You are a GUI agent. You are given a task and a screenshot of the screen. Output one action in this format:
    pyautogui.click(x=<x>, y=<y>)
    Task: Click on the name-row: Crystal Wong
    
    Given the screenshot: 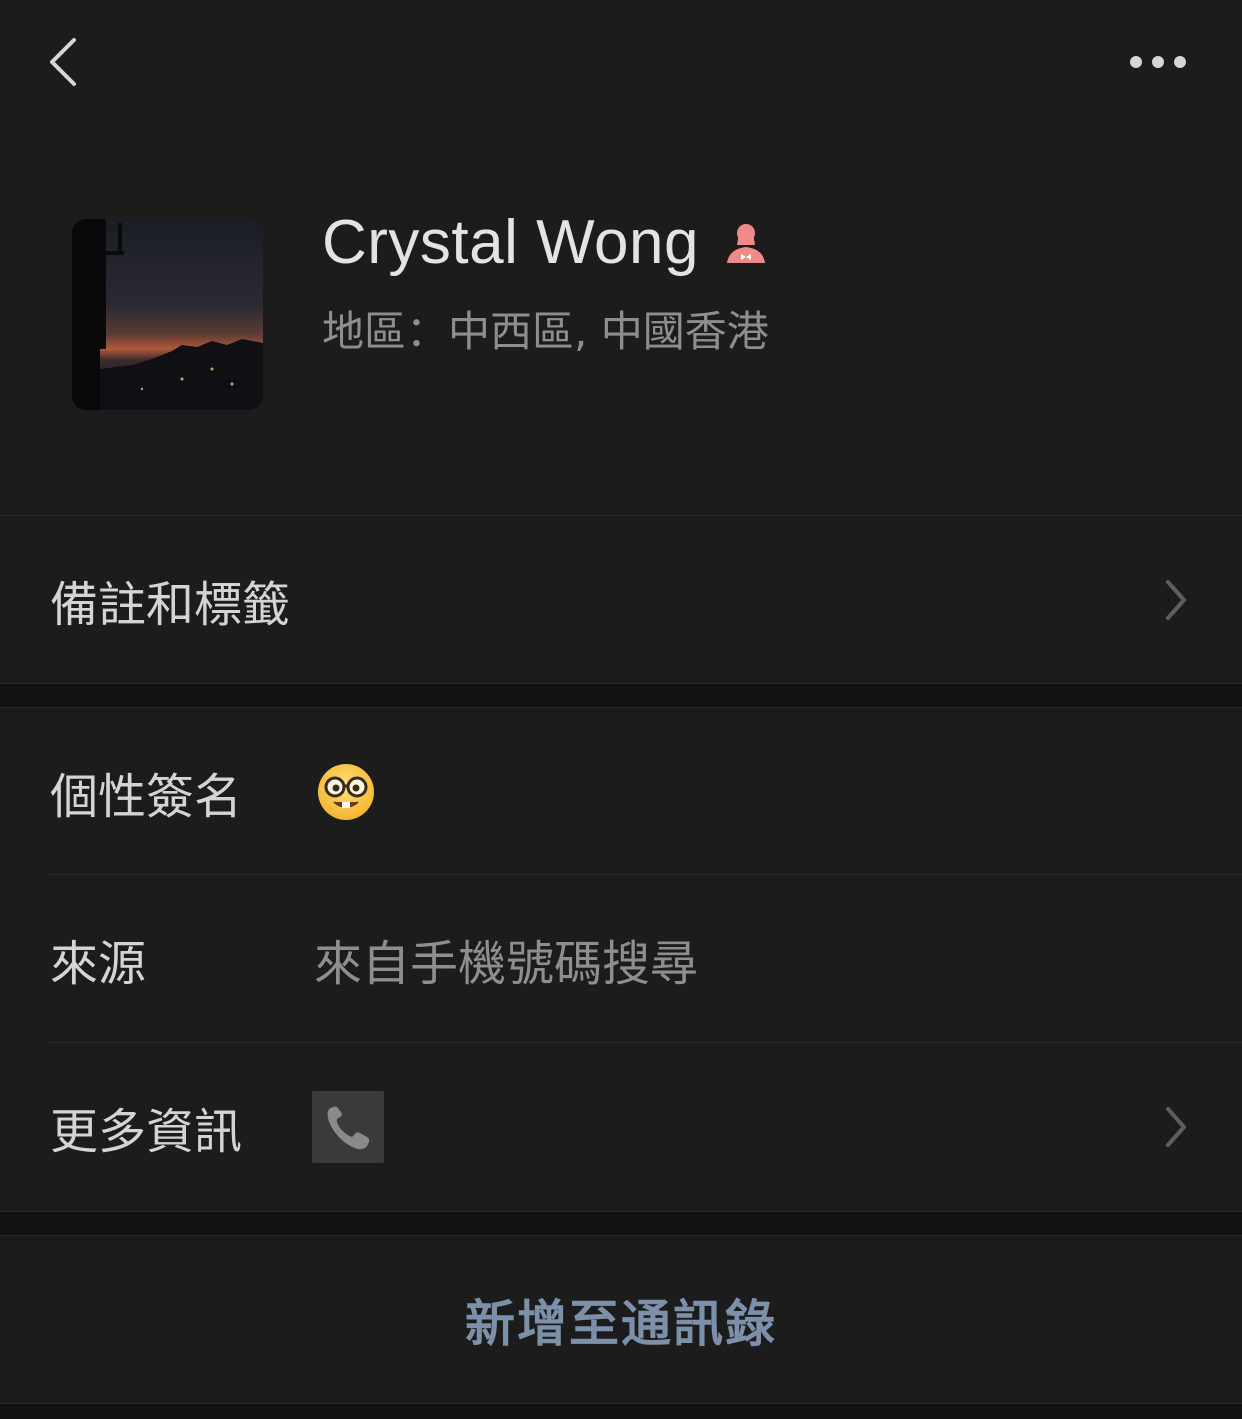 What is the action you would take?
    pyautogui.click(x=545, y=242)
    